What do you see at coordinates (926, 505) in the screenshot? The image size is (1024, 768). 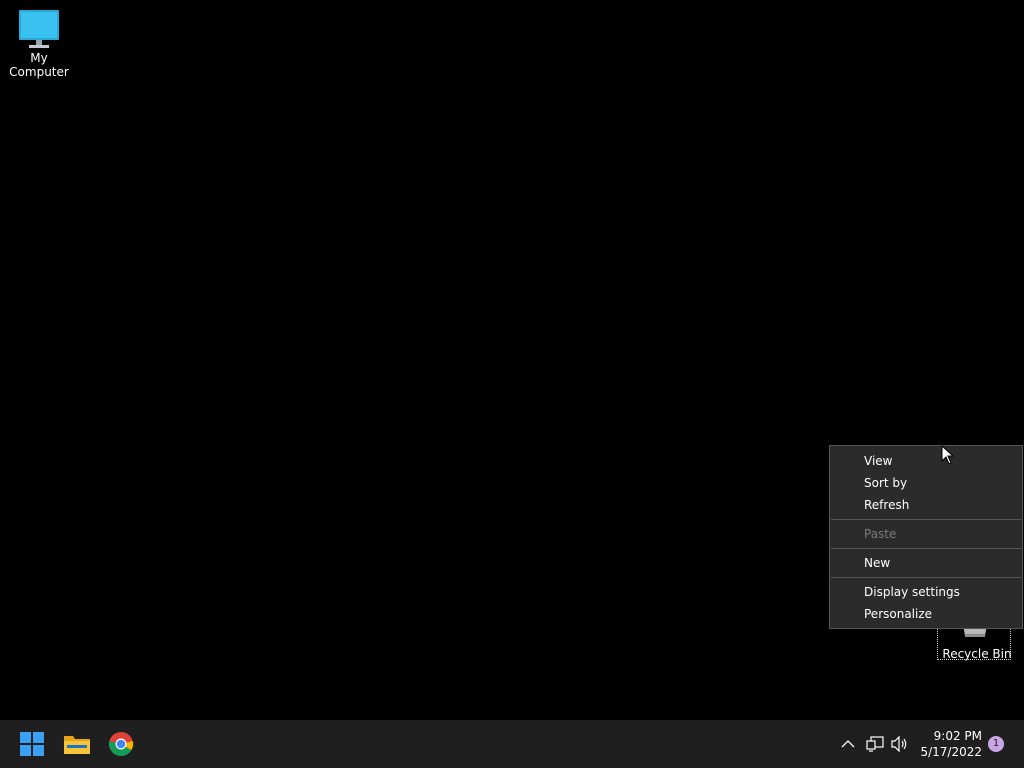 I see `menu-item-refresh: Refresh` at bounding box center [926, 505].